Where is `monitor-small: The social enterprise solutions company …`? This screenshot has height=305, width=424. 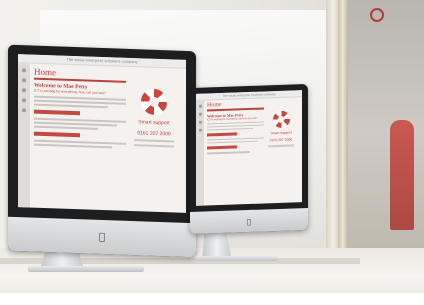 monitor-small: The social enterprise solutions company … is located at coordinates (249, 159).